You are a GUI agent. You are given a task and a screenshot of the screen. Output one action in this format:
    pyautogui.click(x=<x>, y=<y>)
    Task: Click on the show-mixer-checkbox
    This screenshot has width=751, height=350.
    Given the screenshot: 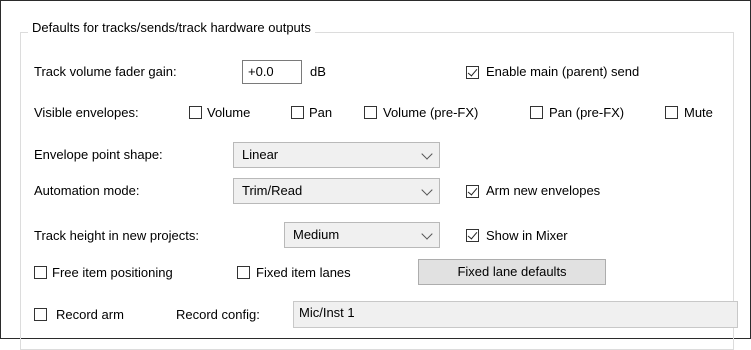 What is the action you would take?
    pyautogui.click(x=472, y=235)
    